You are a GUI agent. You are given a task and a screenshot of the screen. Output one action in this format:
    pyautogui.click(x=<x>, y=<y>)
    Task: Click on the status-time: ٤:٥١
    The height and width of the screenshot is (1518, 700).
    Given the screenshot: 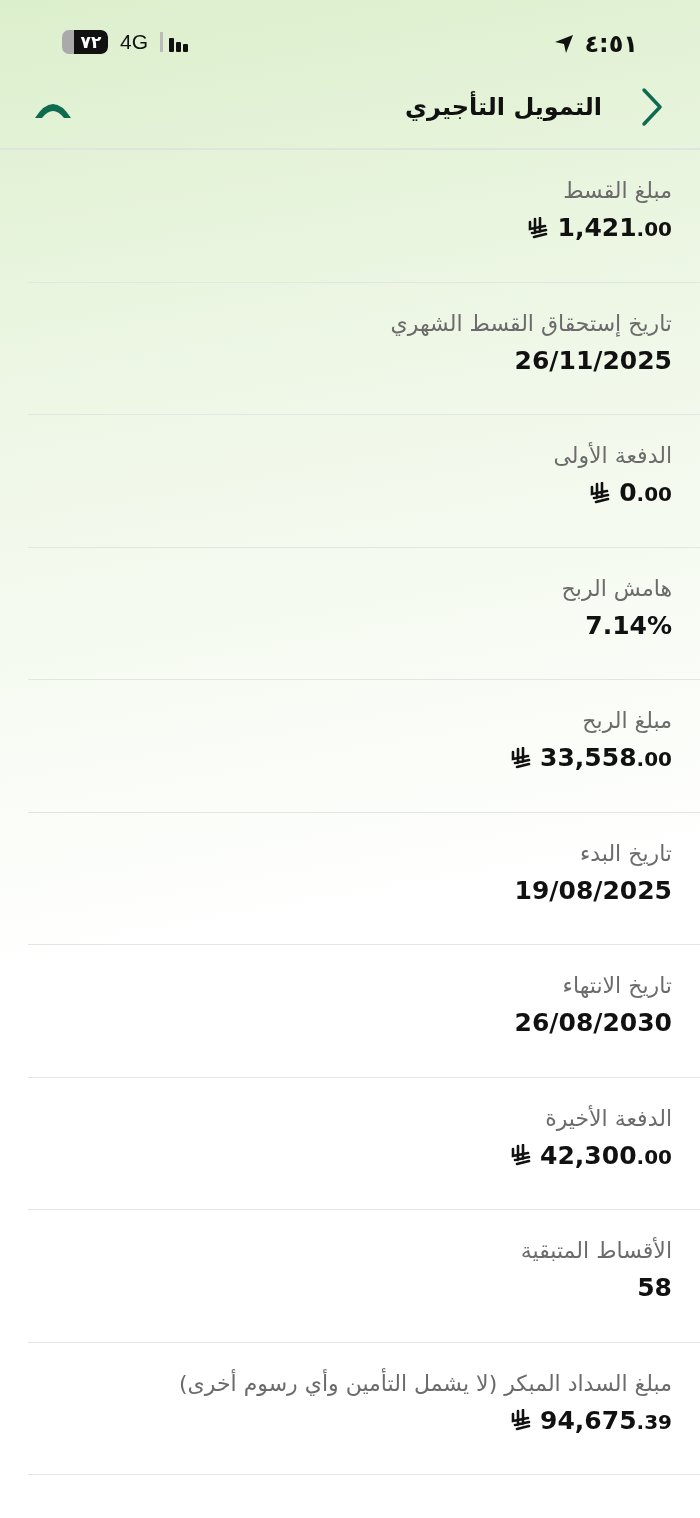 What is the action you would take?
    pyautogui.click(x=611, y=44)
    